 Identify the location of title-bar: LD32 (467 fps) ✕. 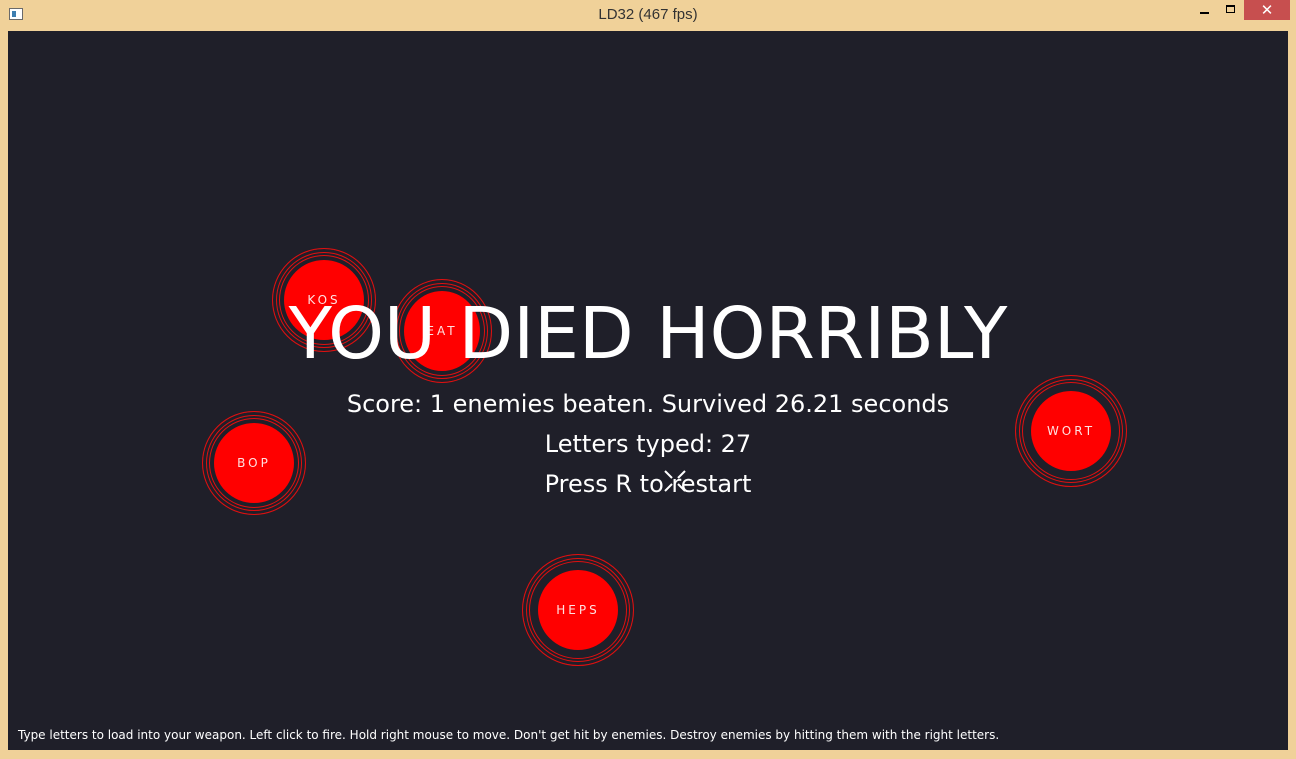
(648, 15).